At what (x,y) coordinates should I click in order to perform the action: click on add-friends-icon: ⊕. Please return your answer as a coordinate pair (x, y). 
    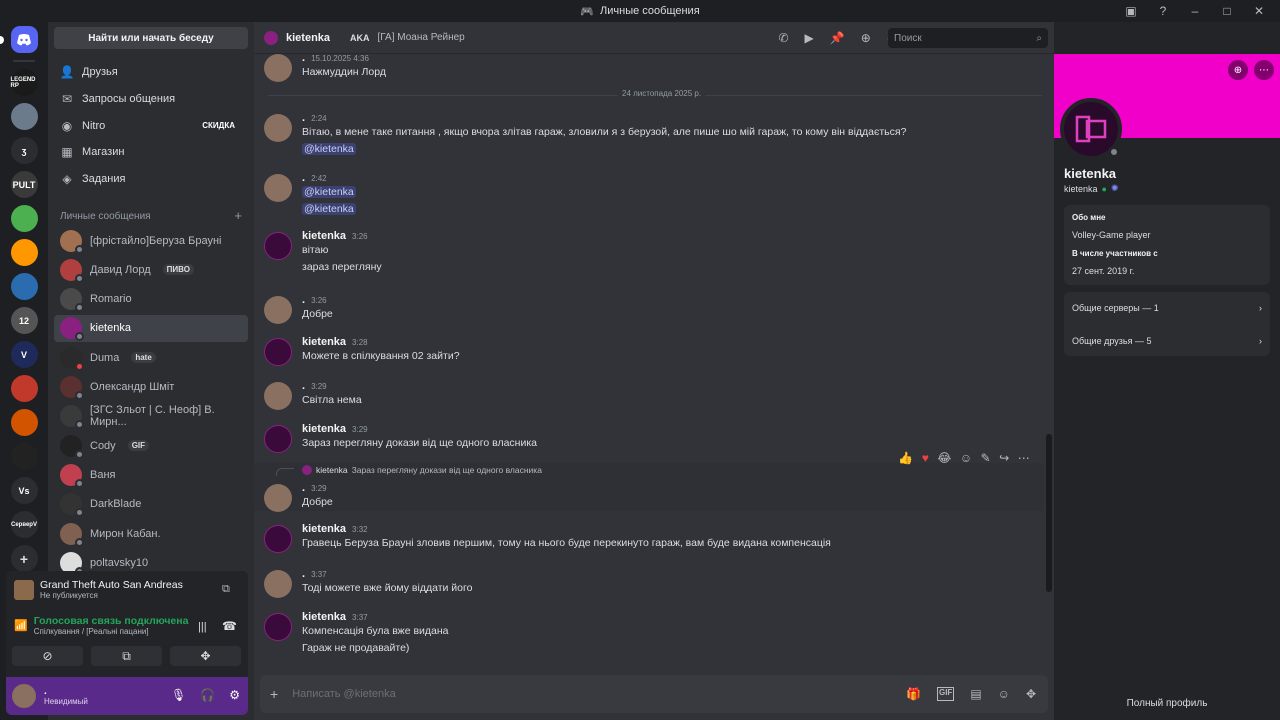
    Looking at the image, I should click on (866, 38).